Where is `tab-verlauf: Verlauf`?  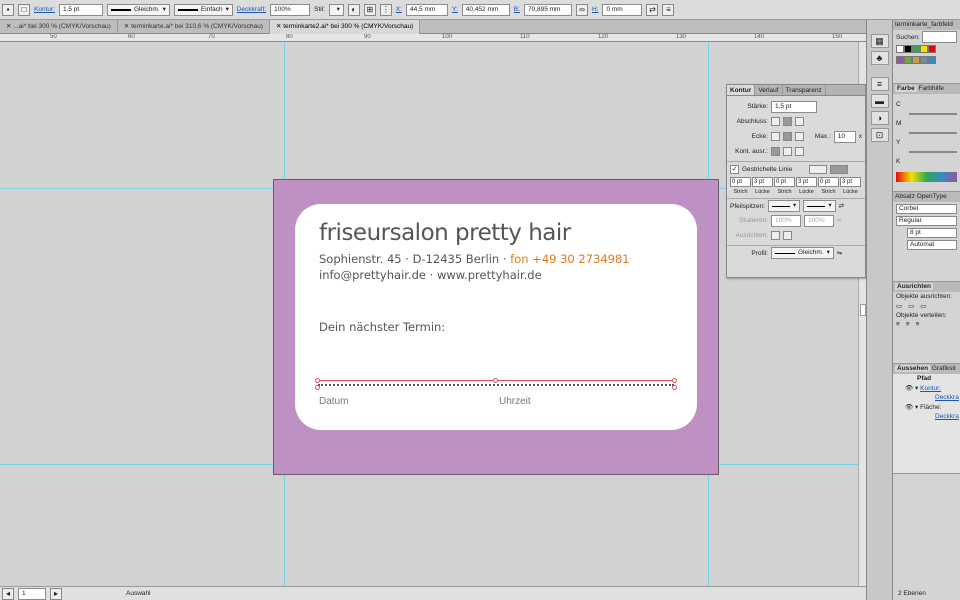 tab-verlauf: Verlauf is located at coordinates (769, 90).